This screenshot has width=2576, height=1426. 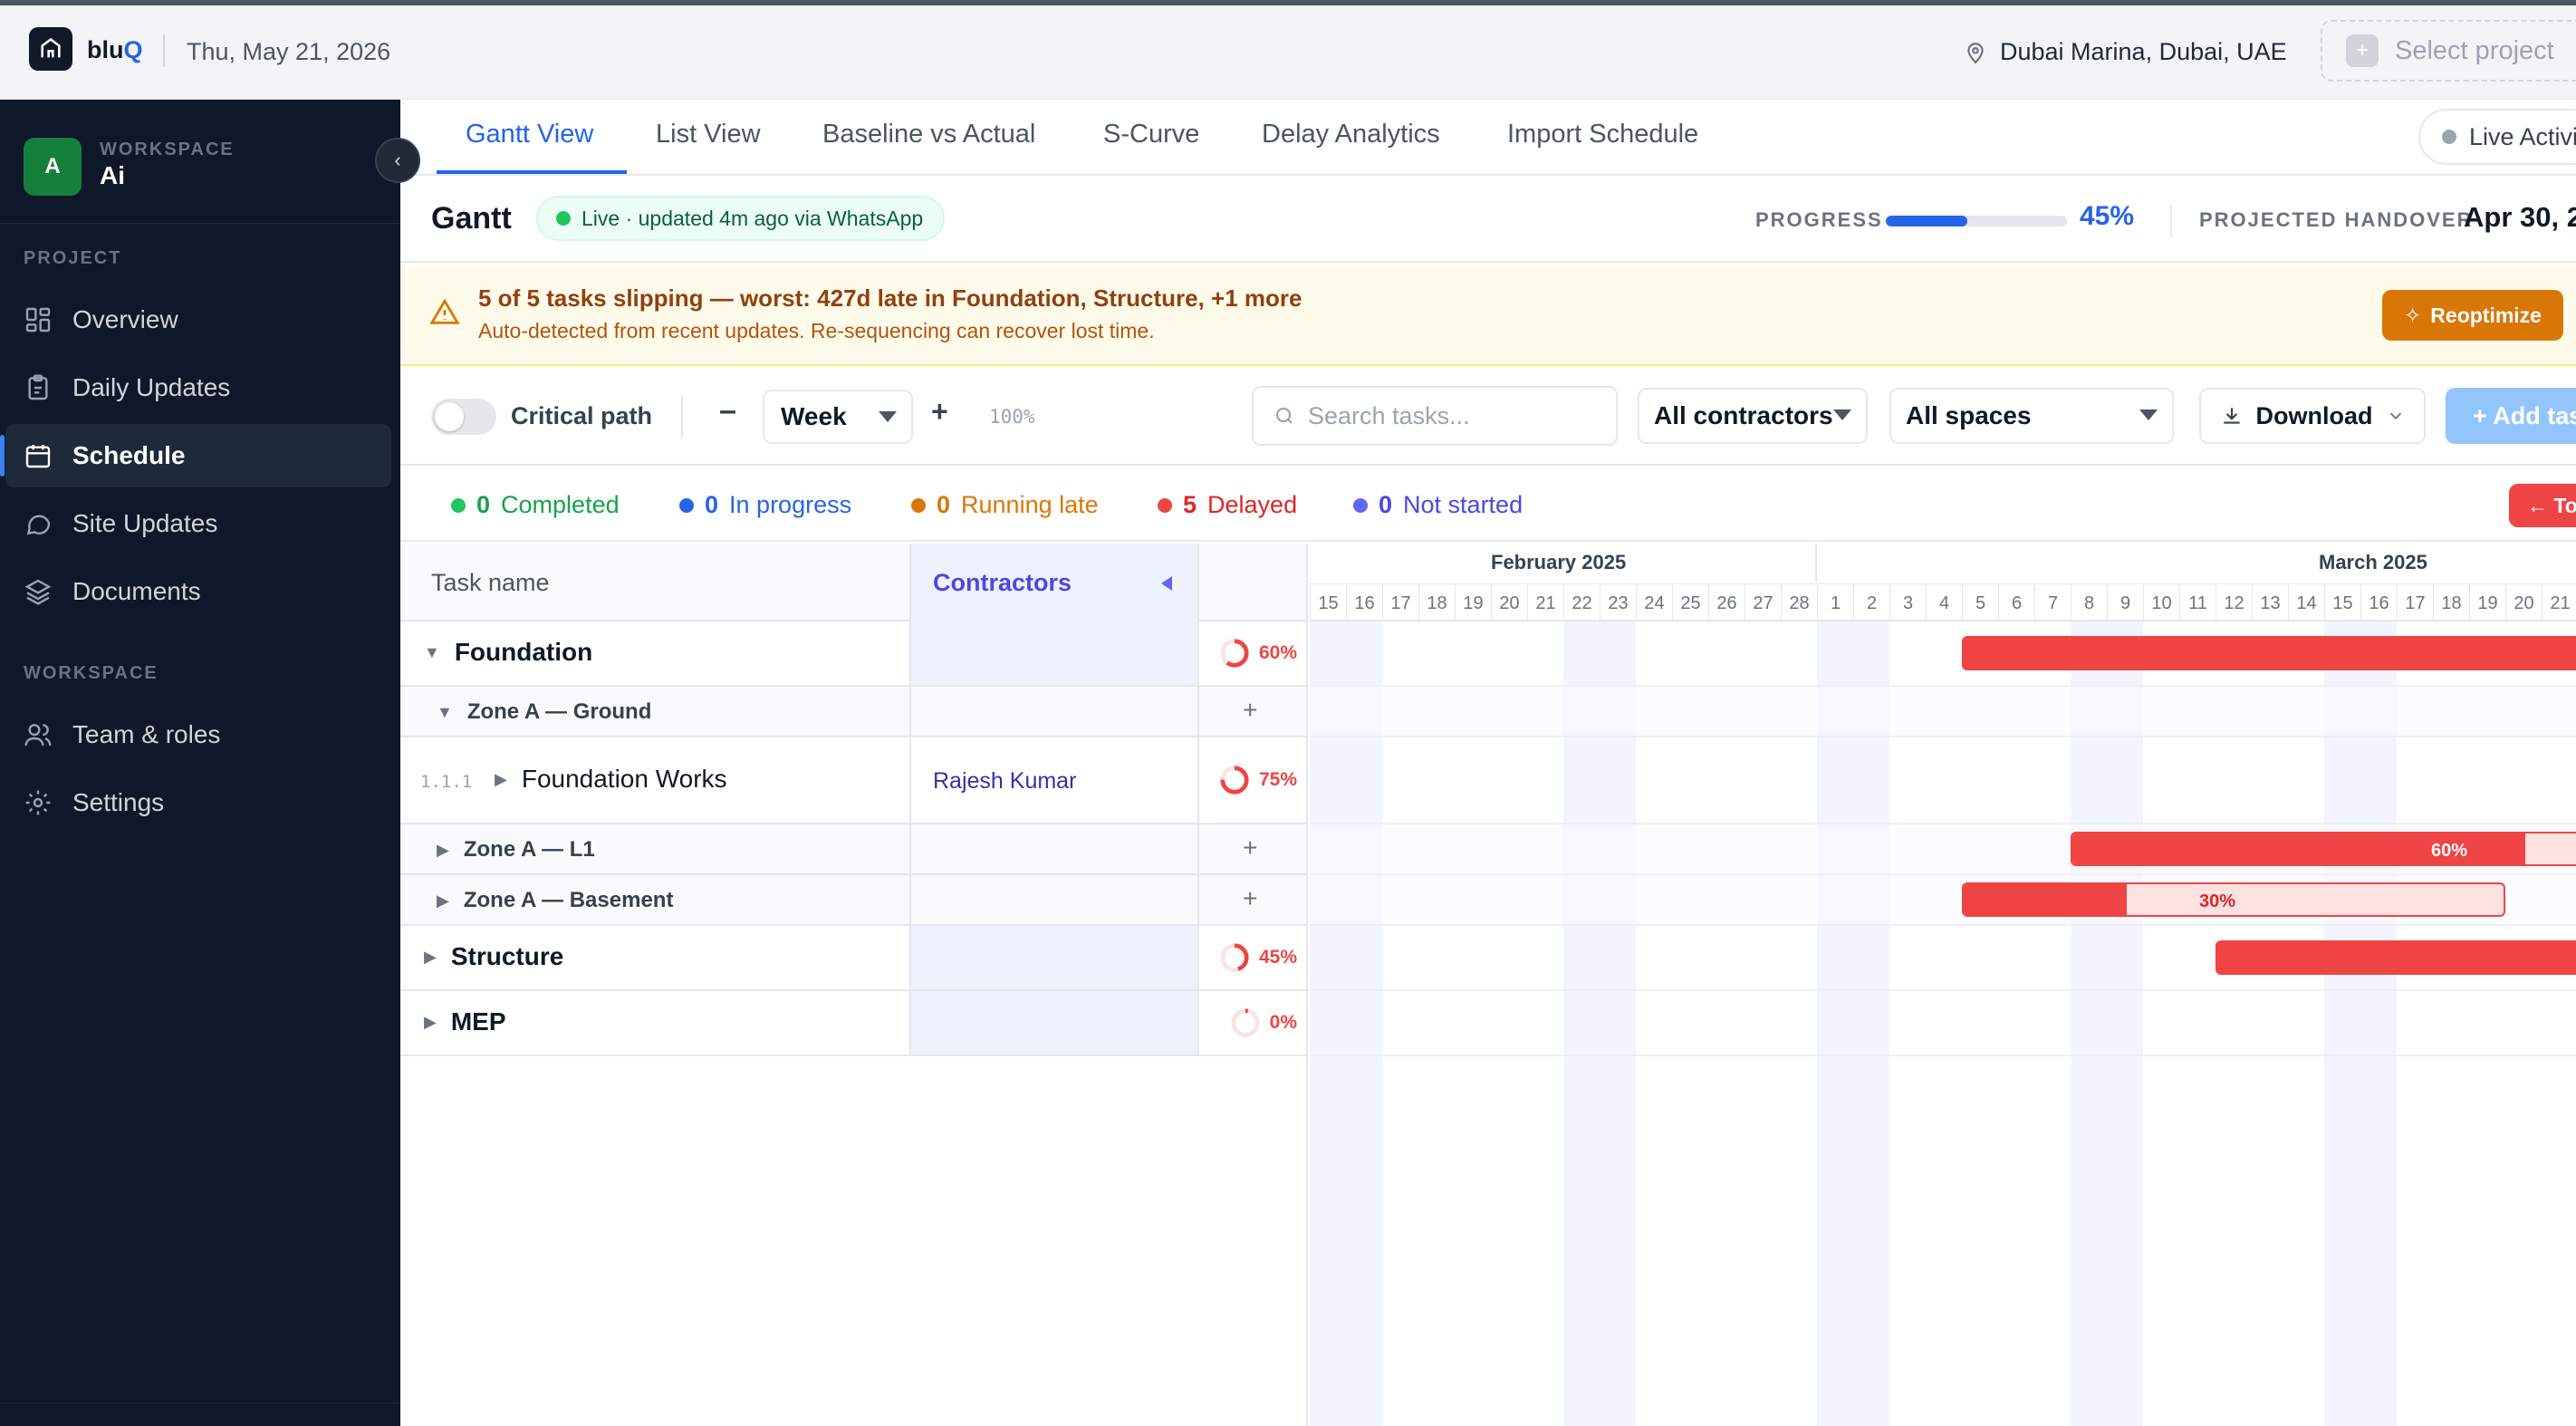 What do you see at coordinates (853, 712) in the screenshot?
I see `table-row: ▼ Zone A — Ground +` at bounding box center [853, 712].